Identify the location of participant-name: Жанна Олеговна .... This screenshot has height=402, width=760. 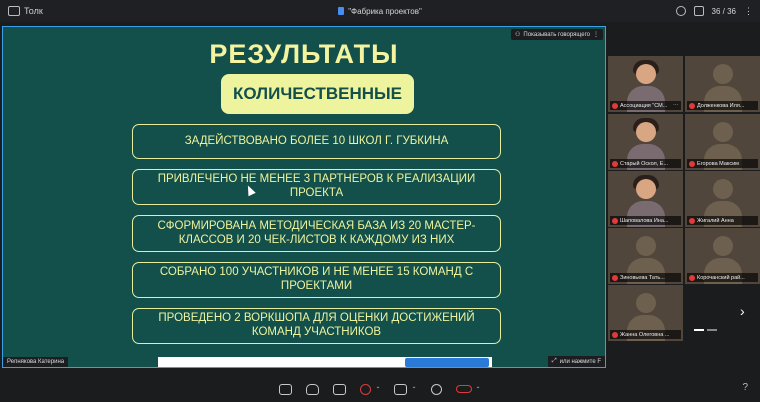
(645, 334).